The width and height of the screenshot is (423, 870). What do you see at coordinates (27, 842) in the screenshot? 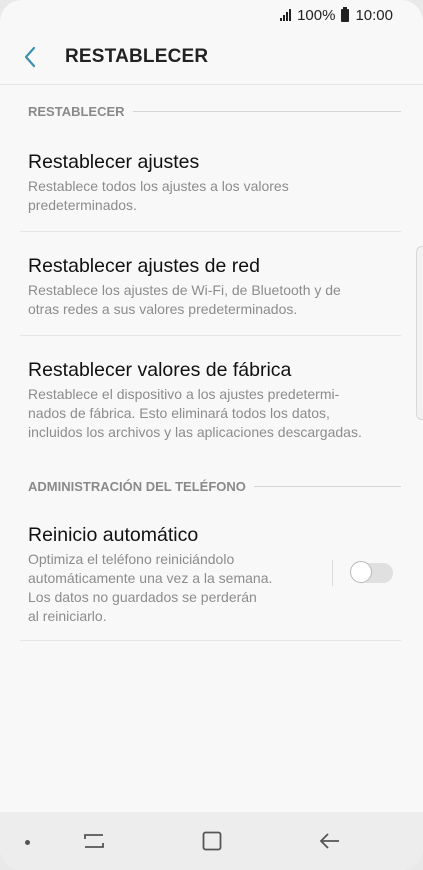
I see `nav-dot-indicator` at bounding box center [27, 842].